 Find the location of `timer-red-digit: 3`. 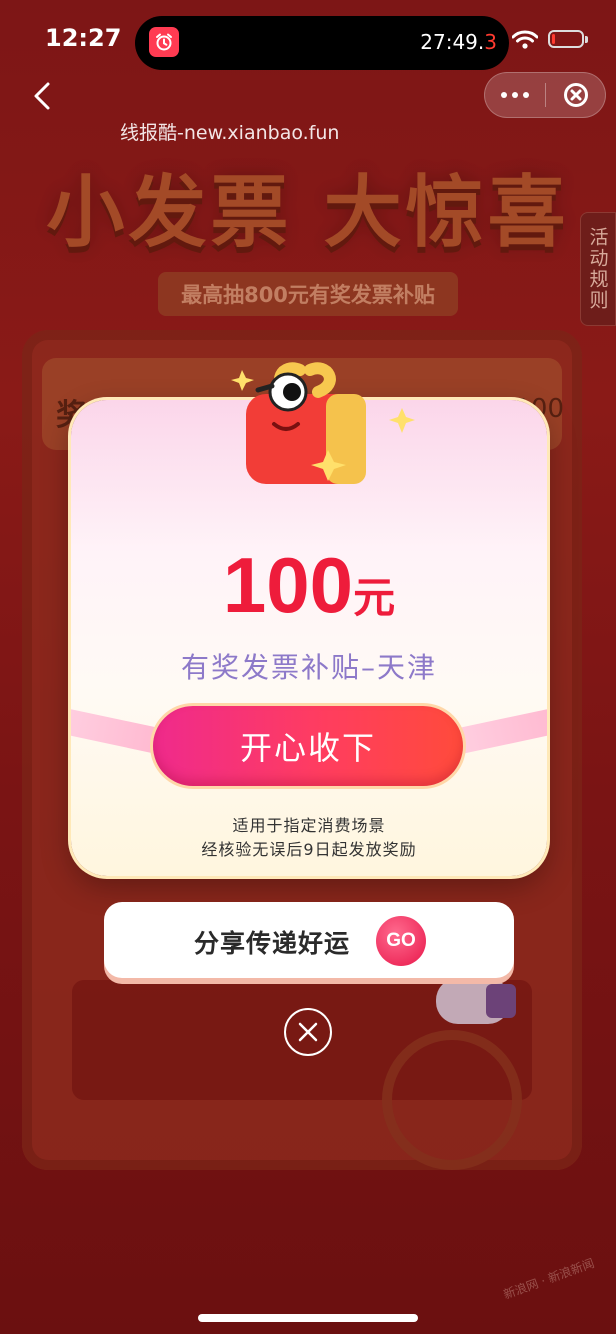

timer-red-digit: 3 is located at coordinates (490, 42).